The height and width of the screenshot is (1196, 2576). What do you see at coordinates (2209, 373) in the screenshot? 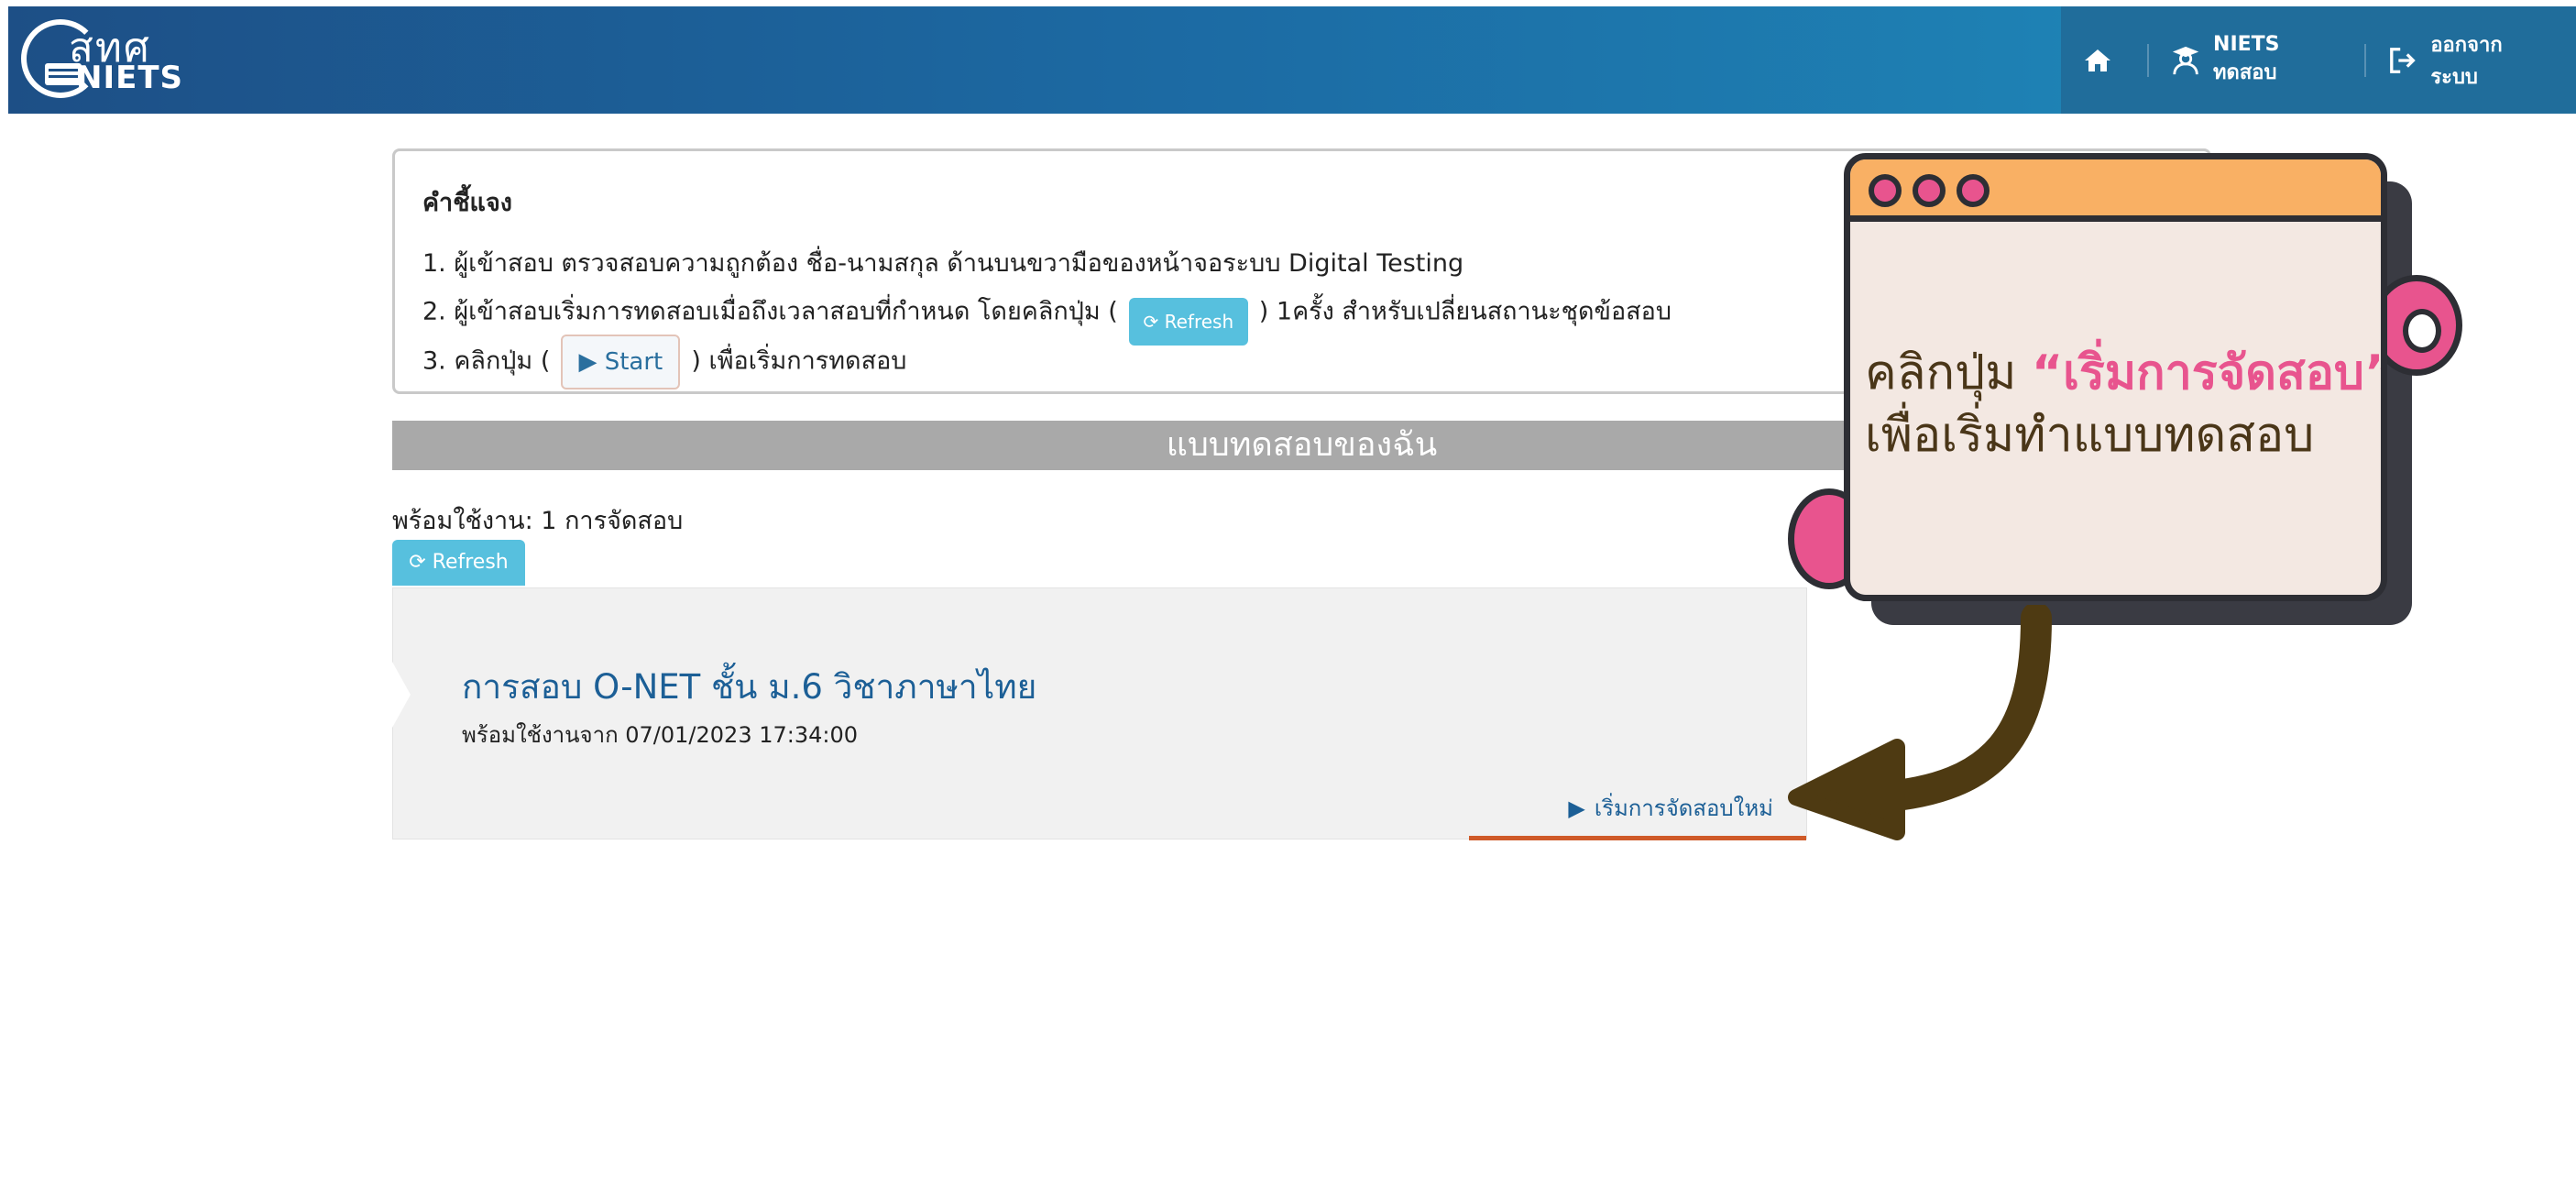
I see `annotation-highlight: “เริ่มการจัดสอบ”` at bounding box center [2209, 373].